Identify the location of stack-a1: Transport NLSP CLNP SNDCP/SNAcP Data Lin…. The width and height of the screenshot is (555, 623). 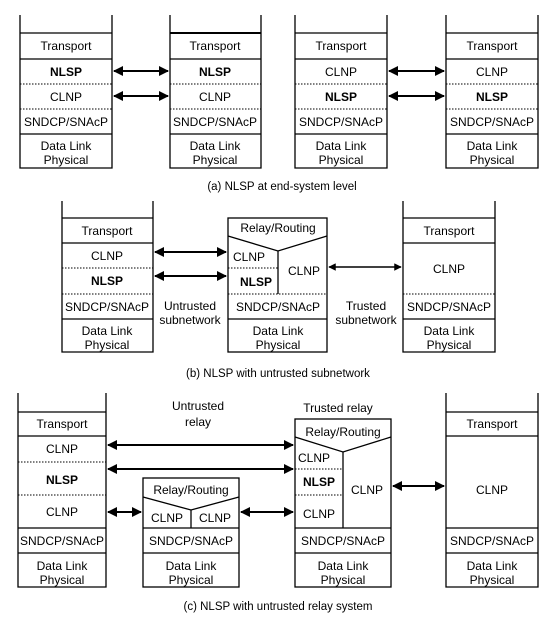
(66, 92).